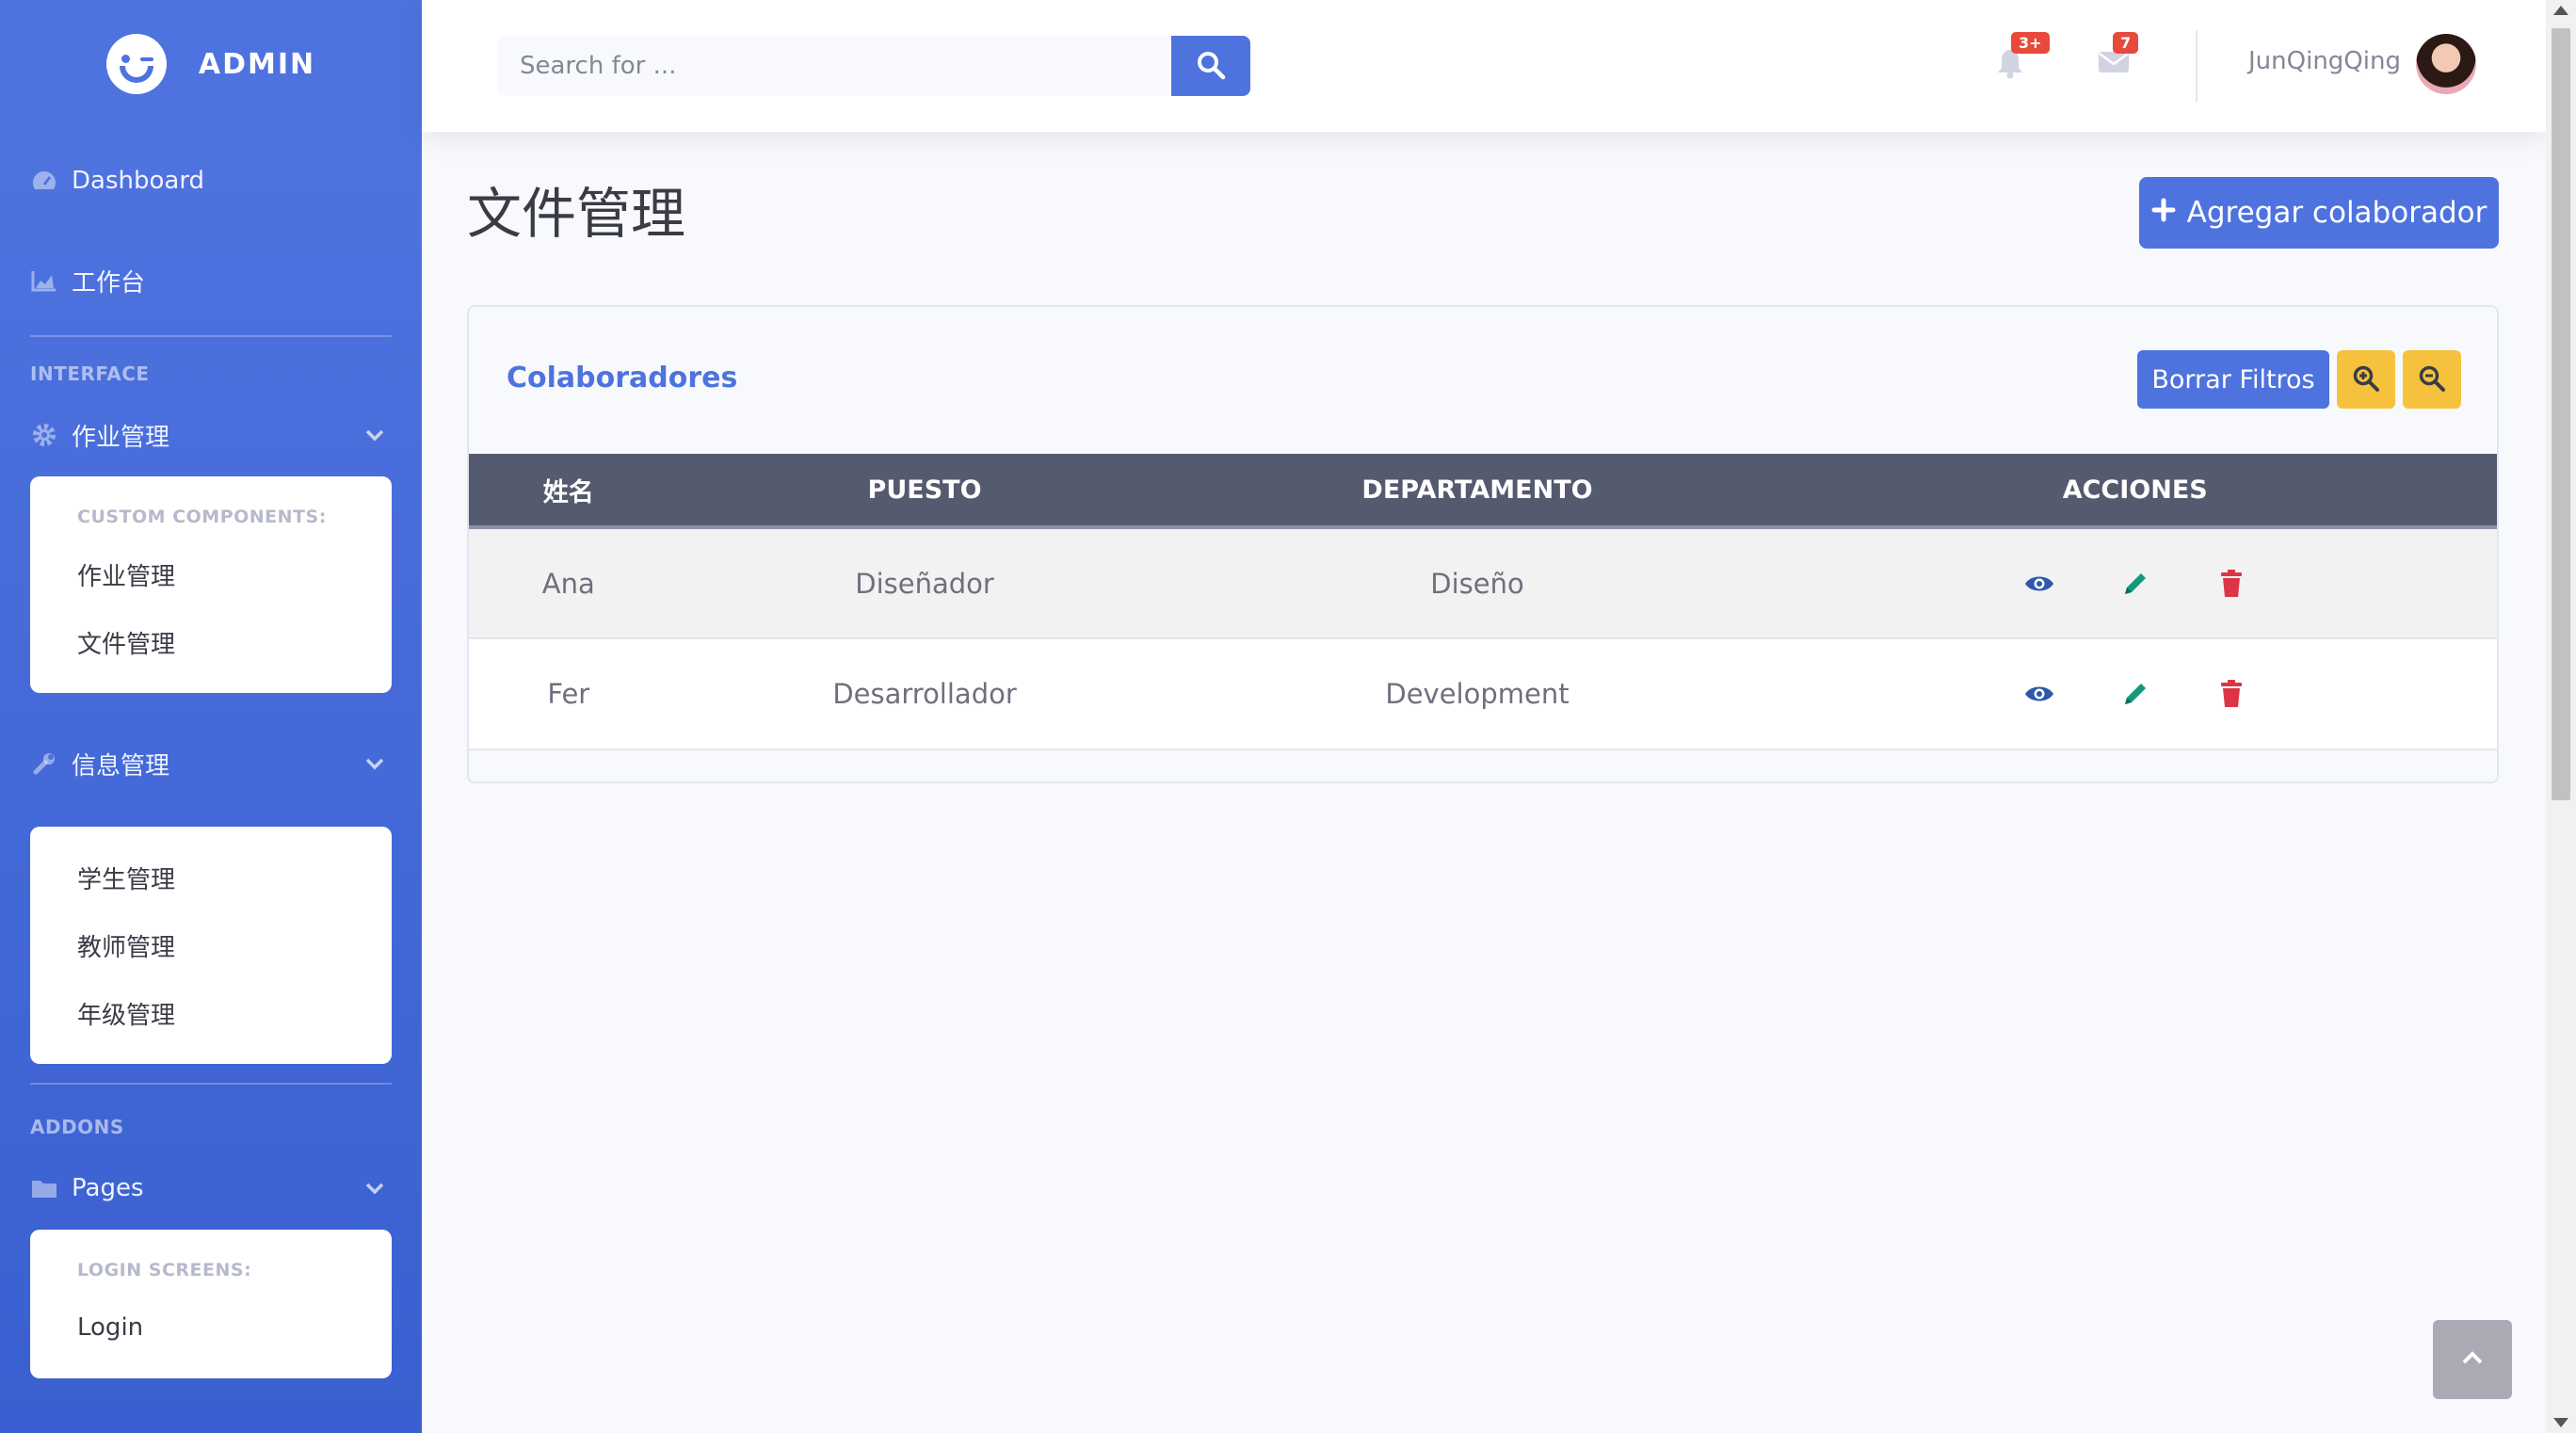 Image resolution: width=2576 pixels, height=1433 pixels. I want to click on search-plus-icon, so click(2366, 379).